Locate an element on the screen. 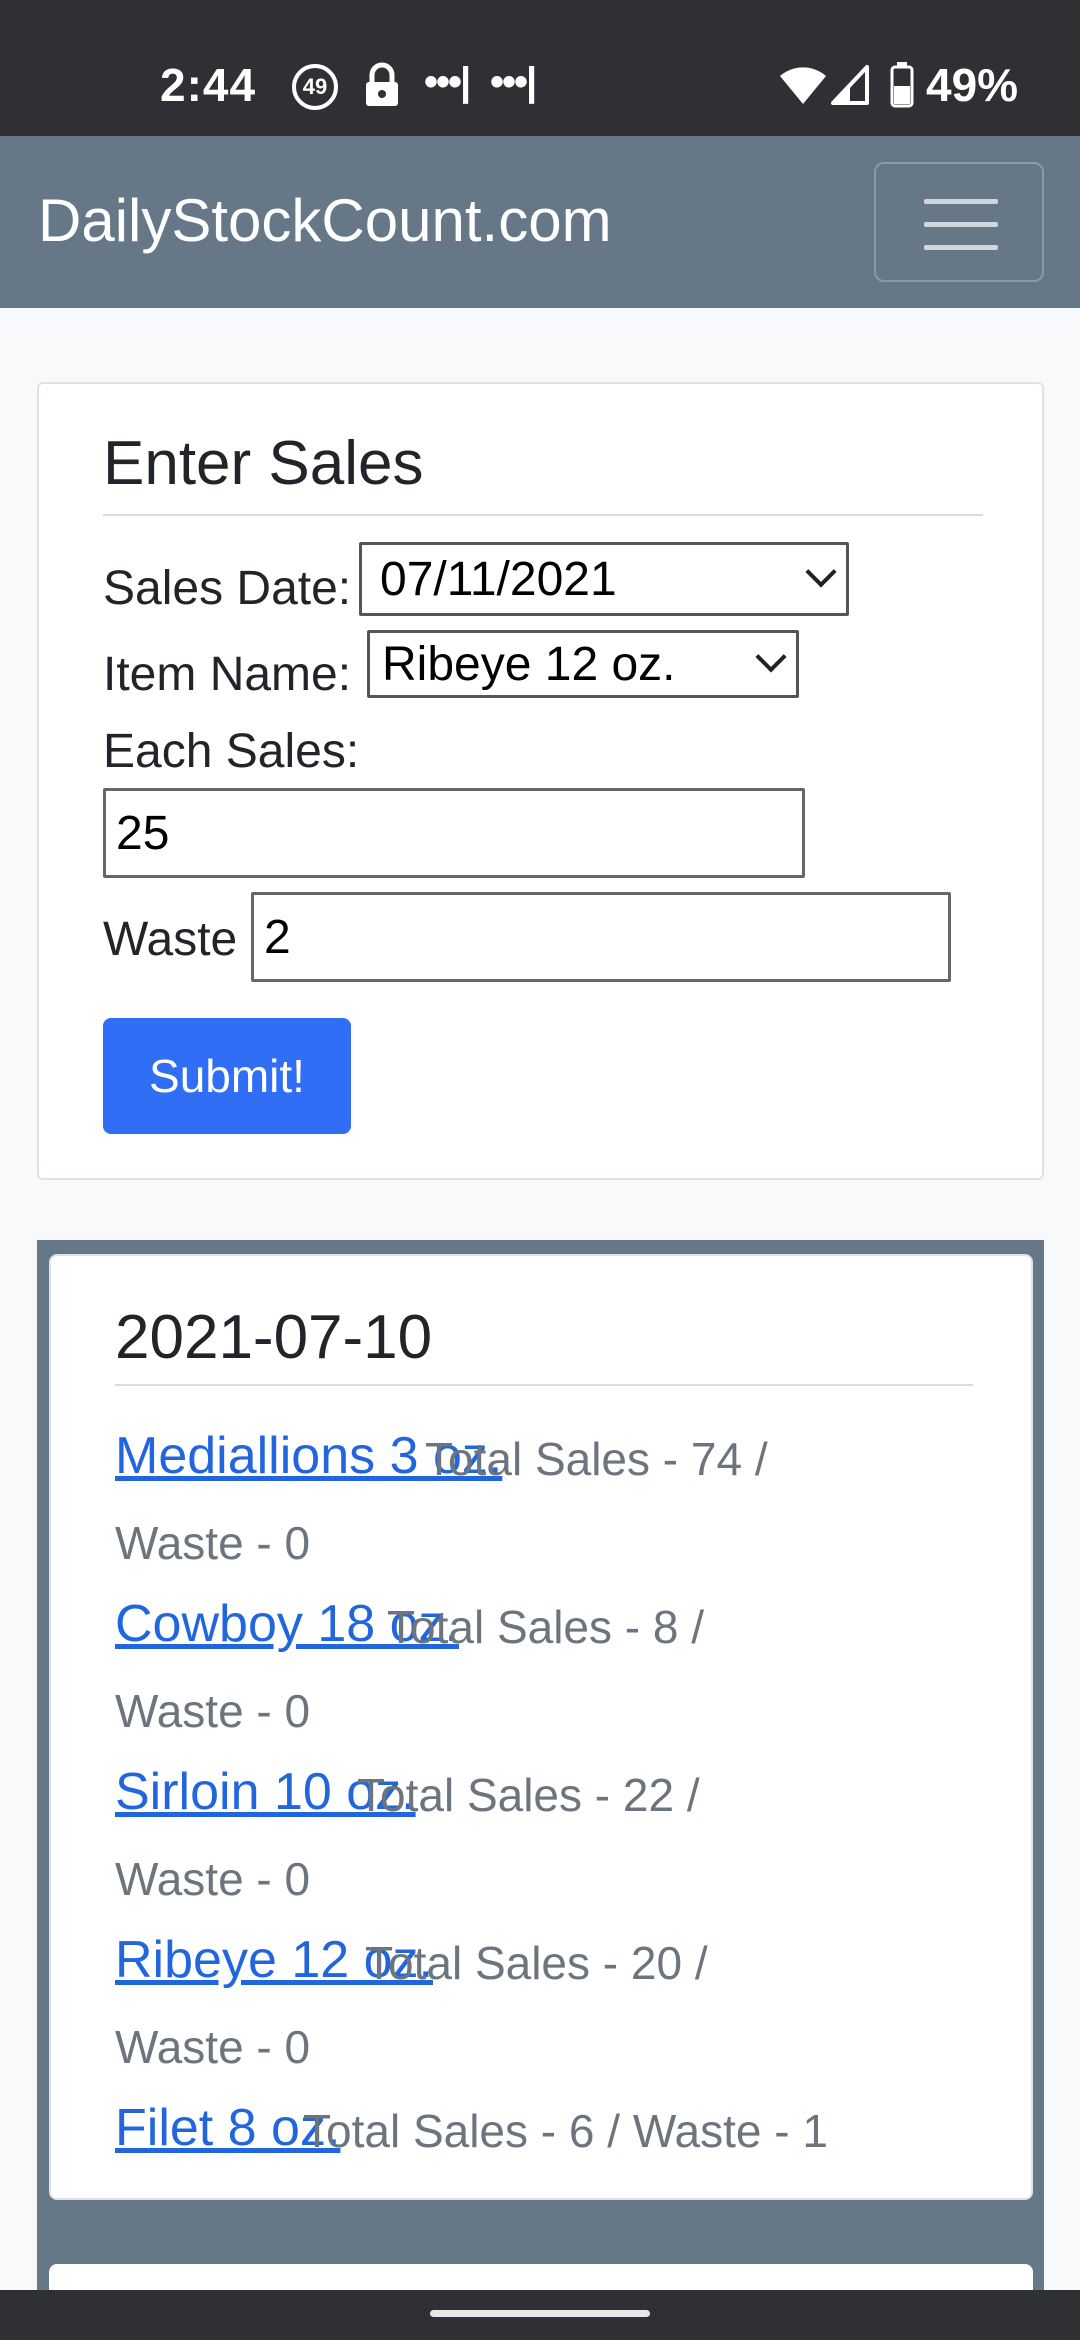 This screenshot has height=2340, width=1080. item-summary: Total Sales - 74 / is located at coordinates (596, 1459).